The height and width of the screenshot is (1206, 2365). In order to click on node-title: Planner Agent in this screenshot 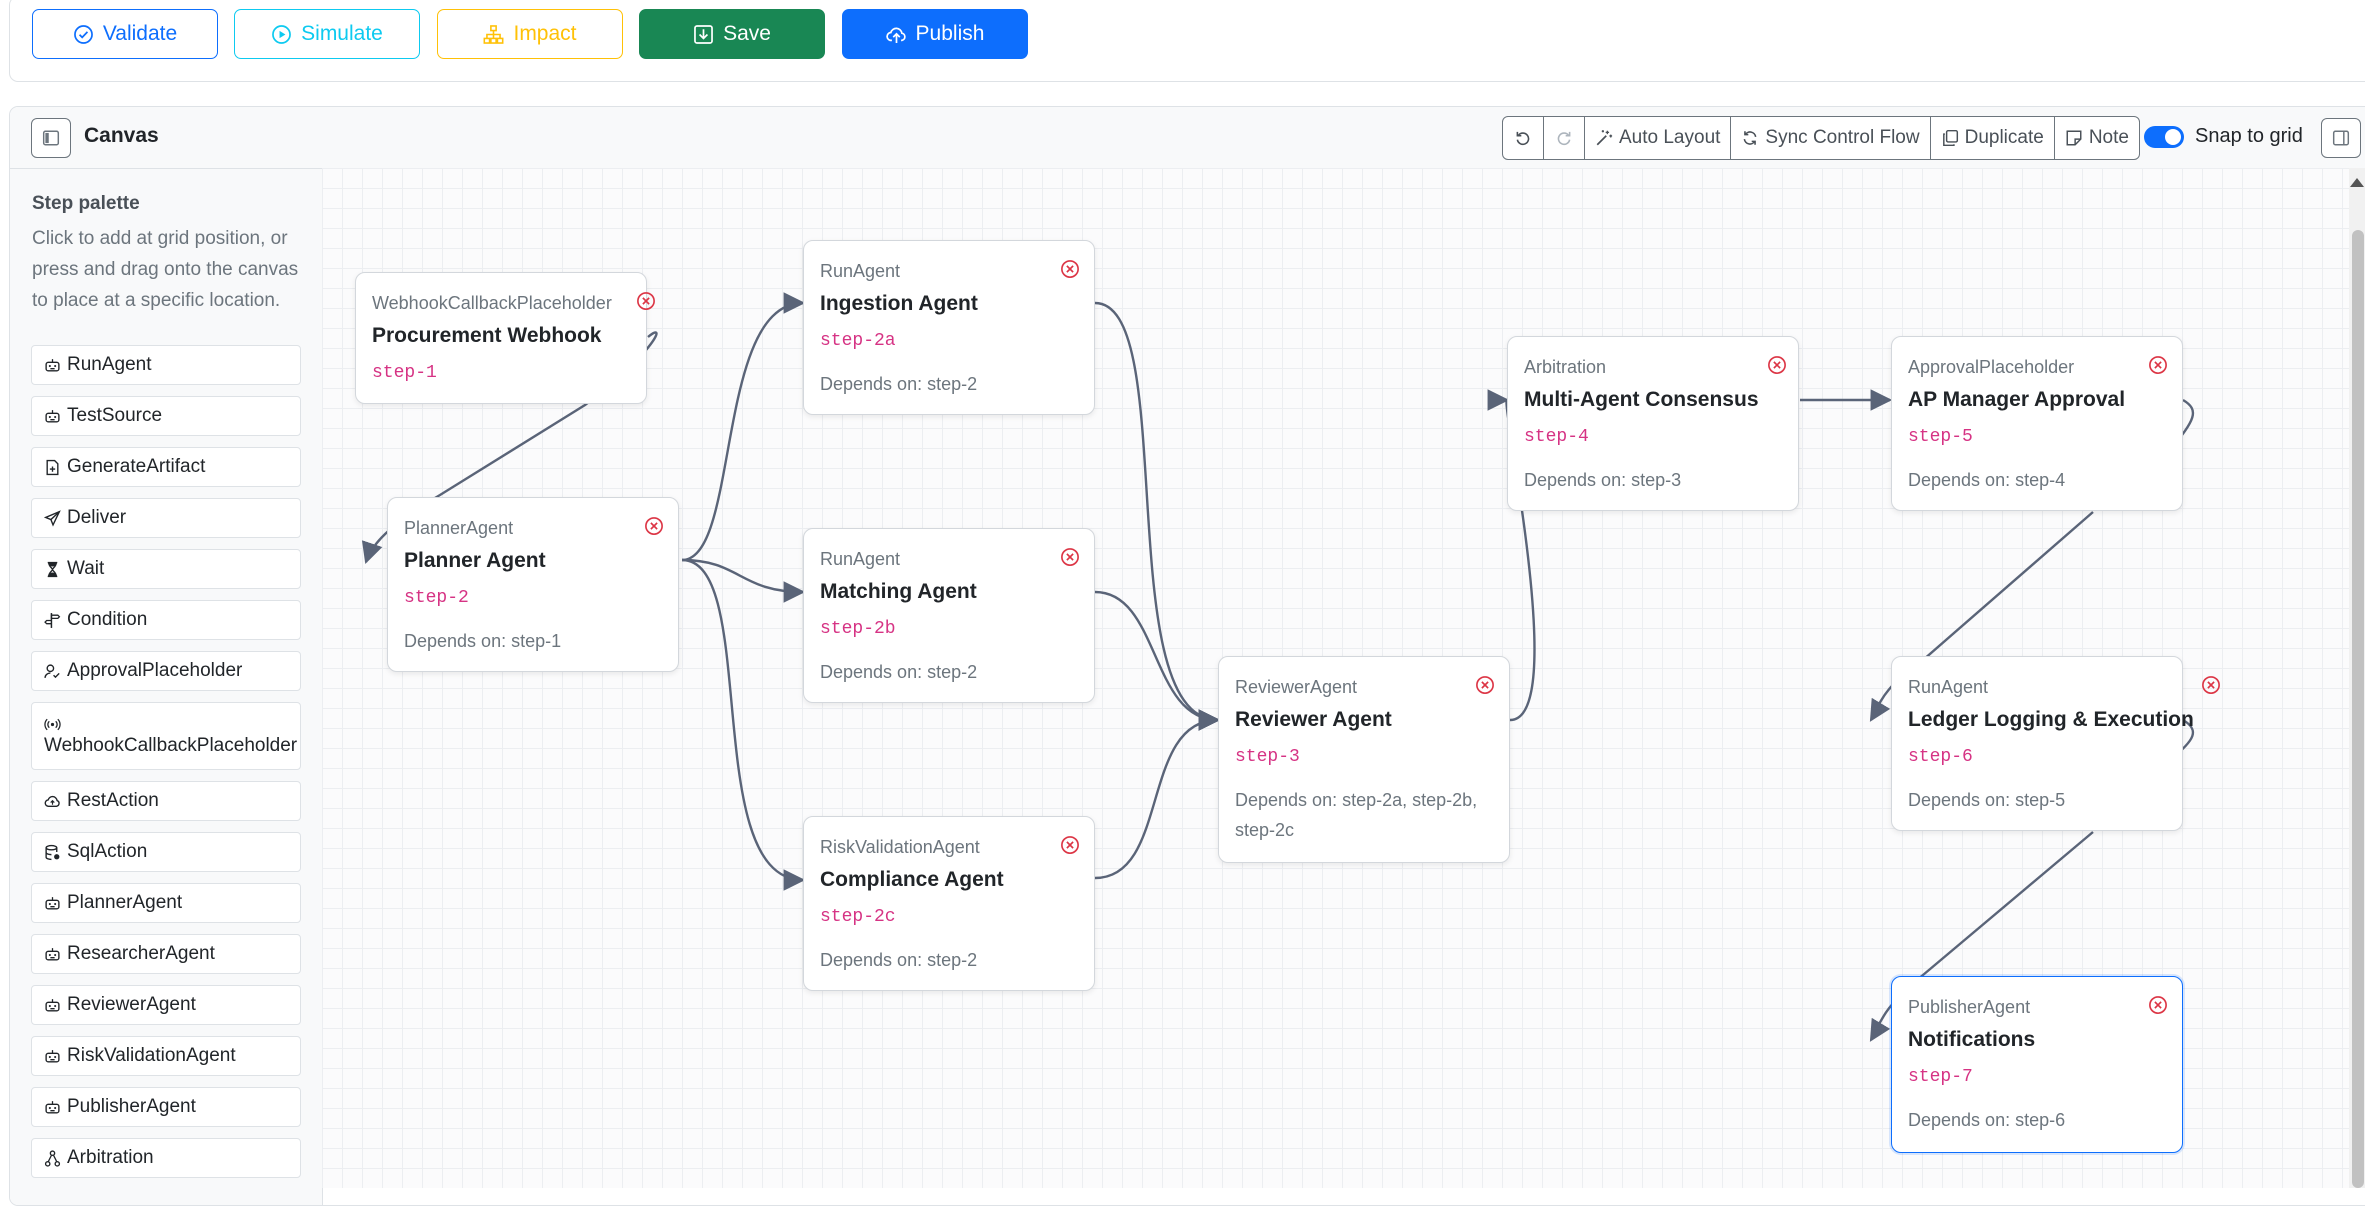, I will do `click(475, 560)`.